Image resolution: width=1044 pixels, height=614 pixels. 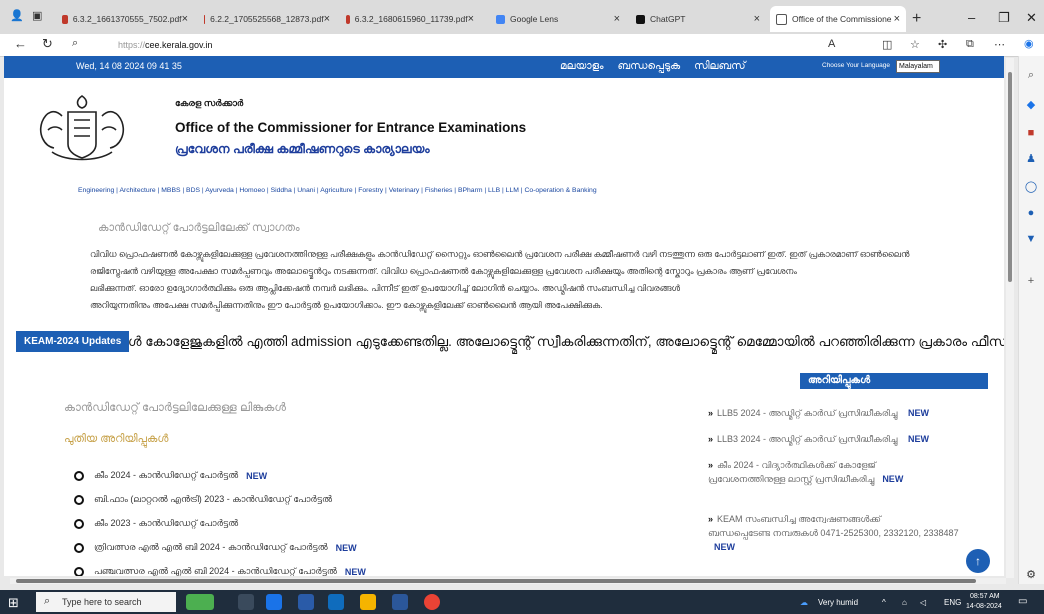 What do you see at coordinates (432, 602) in the screenshot?
I see `chrome-icon` at bounding box center [432, 602].